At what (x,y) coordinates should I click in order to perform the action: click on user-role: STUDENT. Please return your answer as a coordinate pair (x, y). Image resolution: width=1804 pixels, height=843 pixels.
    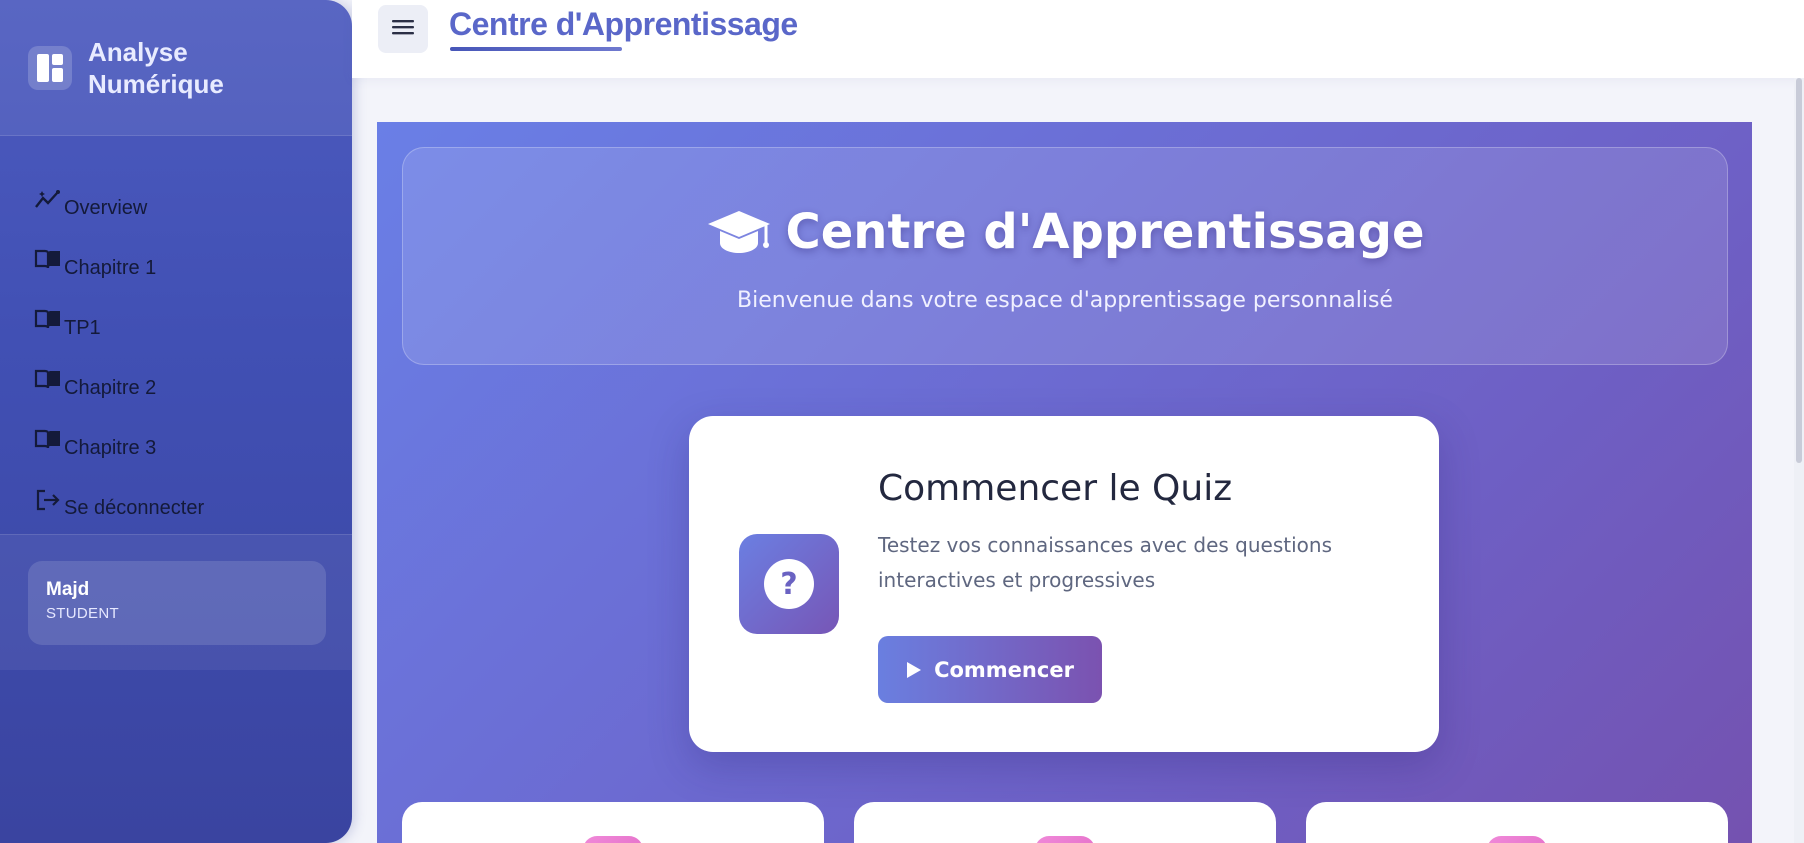
    Looking at the image, I should click on (82, 613).